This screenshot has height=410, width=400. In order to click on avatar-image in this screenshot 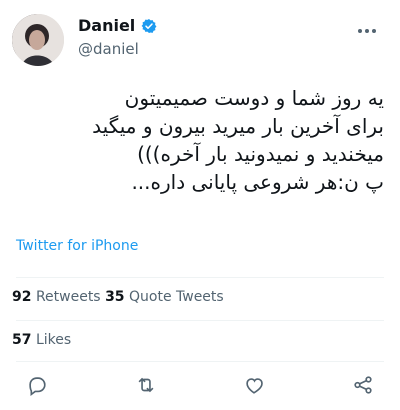, I will do `click(38, 40)`.